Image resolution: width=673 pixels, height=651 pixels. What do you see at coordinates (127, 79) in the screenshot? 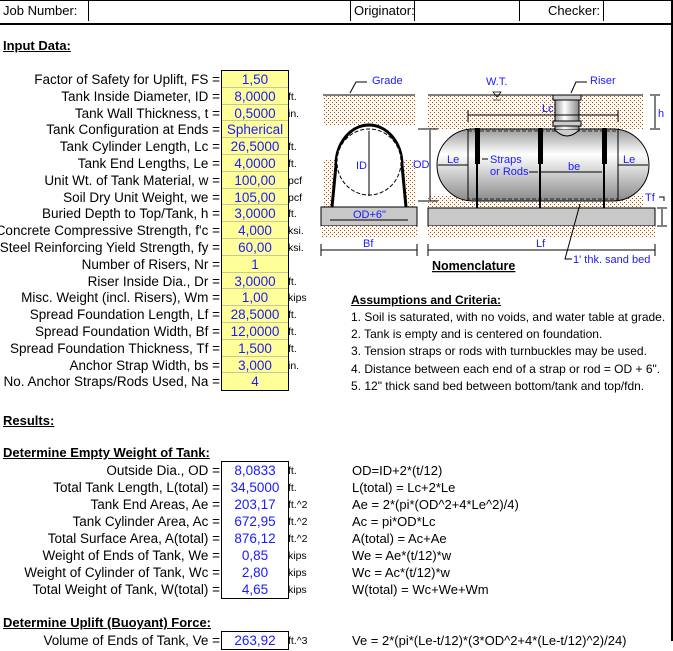
I see `input-label: Factor of Safety for Uplift, FS =` at bounding box center [127, 79].